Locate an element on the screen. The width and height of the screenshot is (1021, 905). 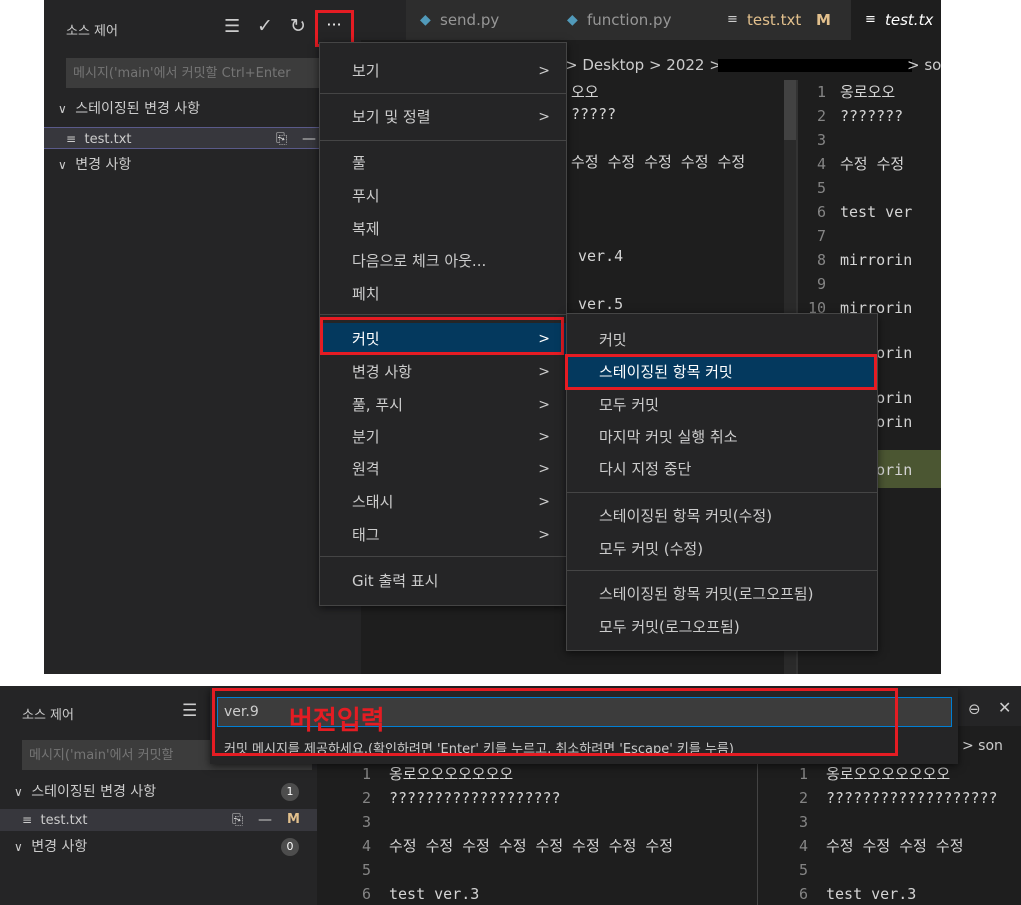
submenu-item-commit-staged-signoff: 스테이징된 항목 커밋(로그오프됨) is located at coordinates (722, 594).